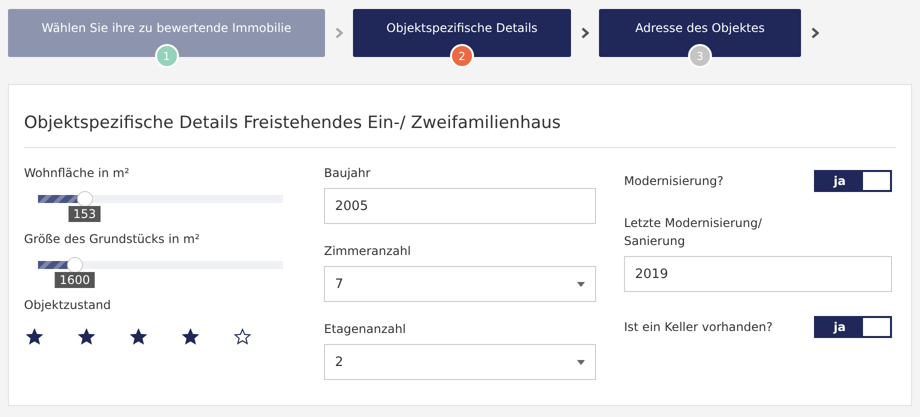  What do you see at coordinates (339, 362) in the screenshot?
I see `select-value: 2` at bounding box center [339, 362].